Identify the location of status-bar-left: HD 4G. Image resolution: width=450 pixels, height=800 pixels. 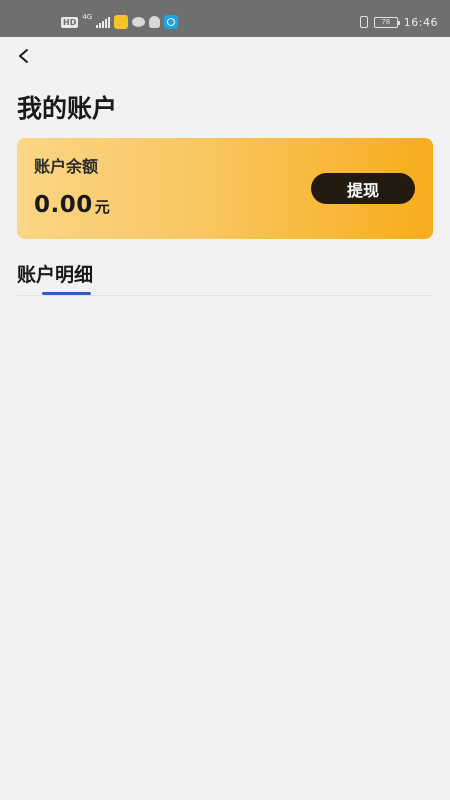
(120, 21).